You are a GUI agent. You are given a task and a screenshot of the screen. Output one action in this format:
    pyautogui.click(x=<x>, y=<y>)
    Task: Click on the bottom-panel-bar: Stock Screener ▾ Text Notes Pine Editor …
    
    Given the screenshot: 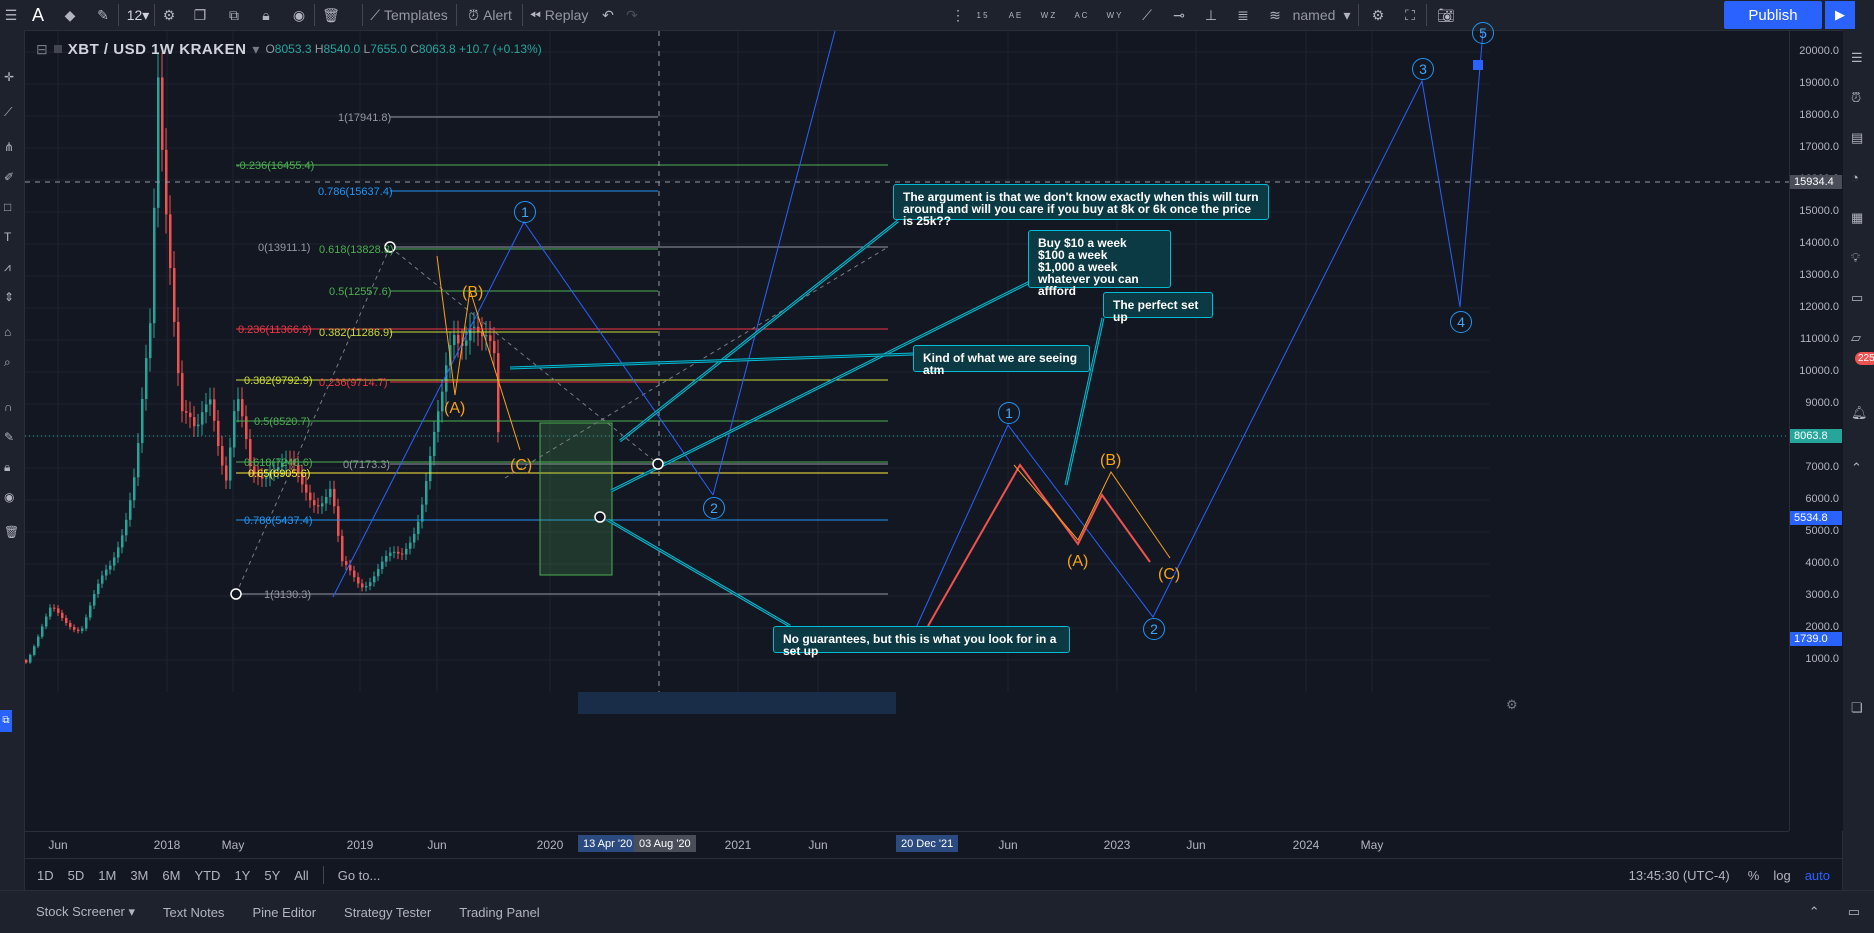 What is the action you would take?
    pyautogui.click(x=937, y=911)
    